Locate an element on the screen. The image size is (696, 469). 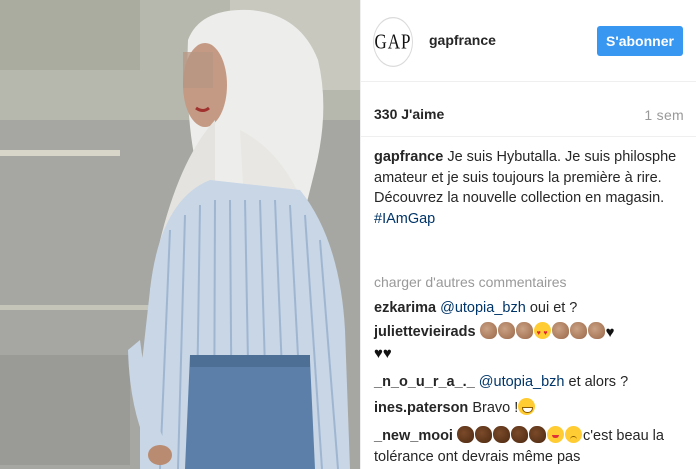
account-username: gapfrance is located at coordinates (462, 40).